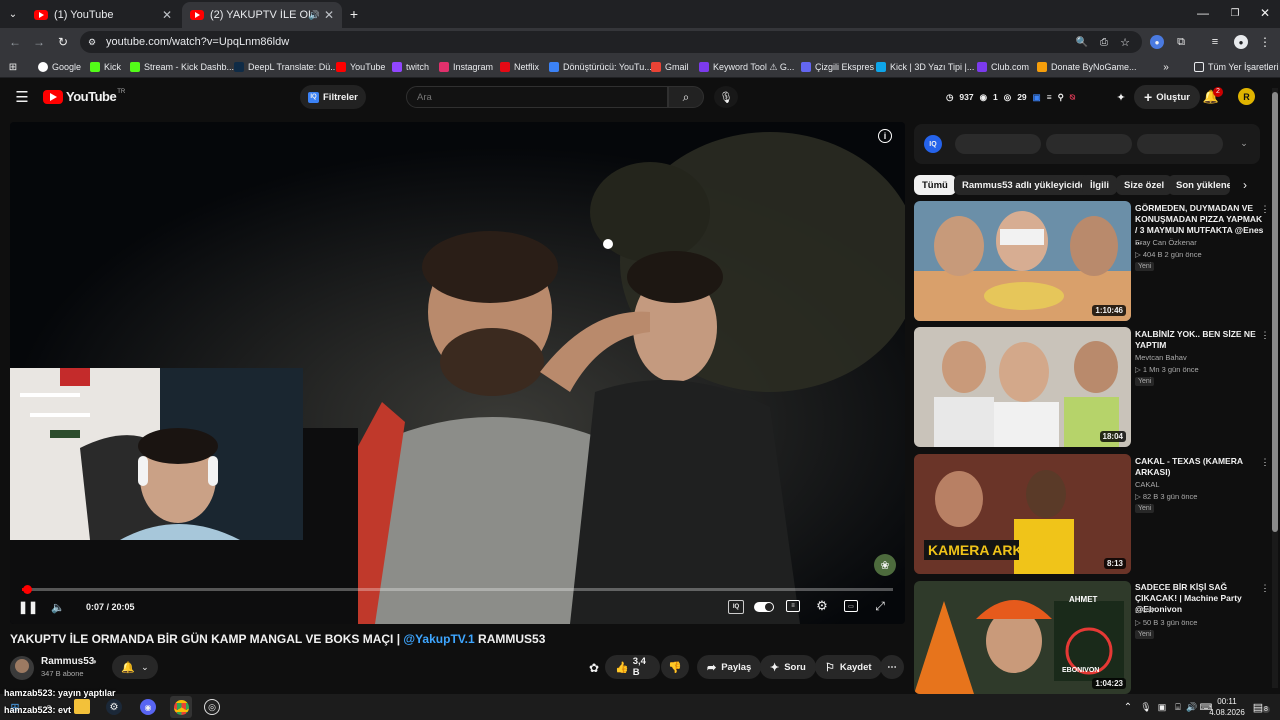  What do you see at coordinates (1227, 712) in the screenshot?
I see `clock-date: 4.08.2026` at bounding box center [1227, 712].